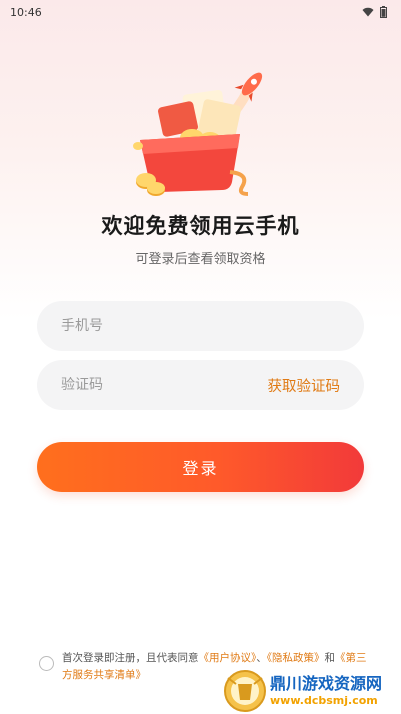  What do you see at coordinates (198, 134) in the screenshot?
I see `gift-box-illustration` at bounding box center [198, 134].